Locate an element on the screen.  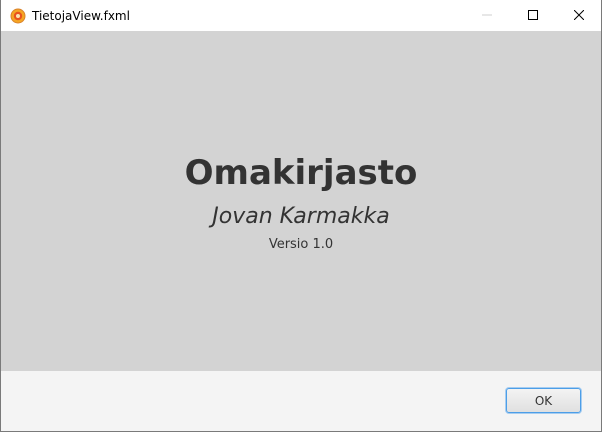
app-name: Omakirjasto is located at coordinates (301, 173).